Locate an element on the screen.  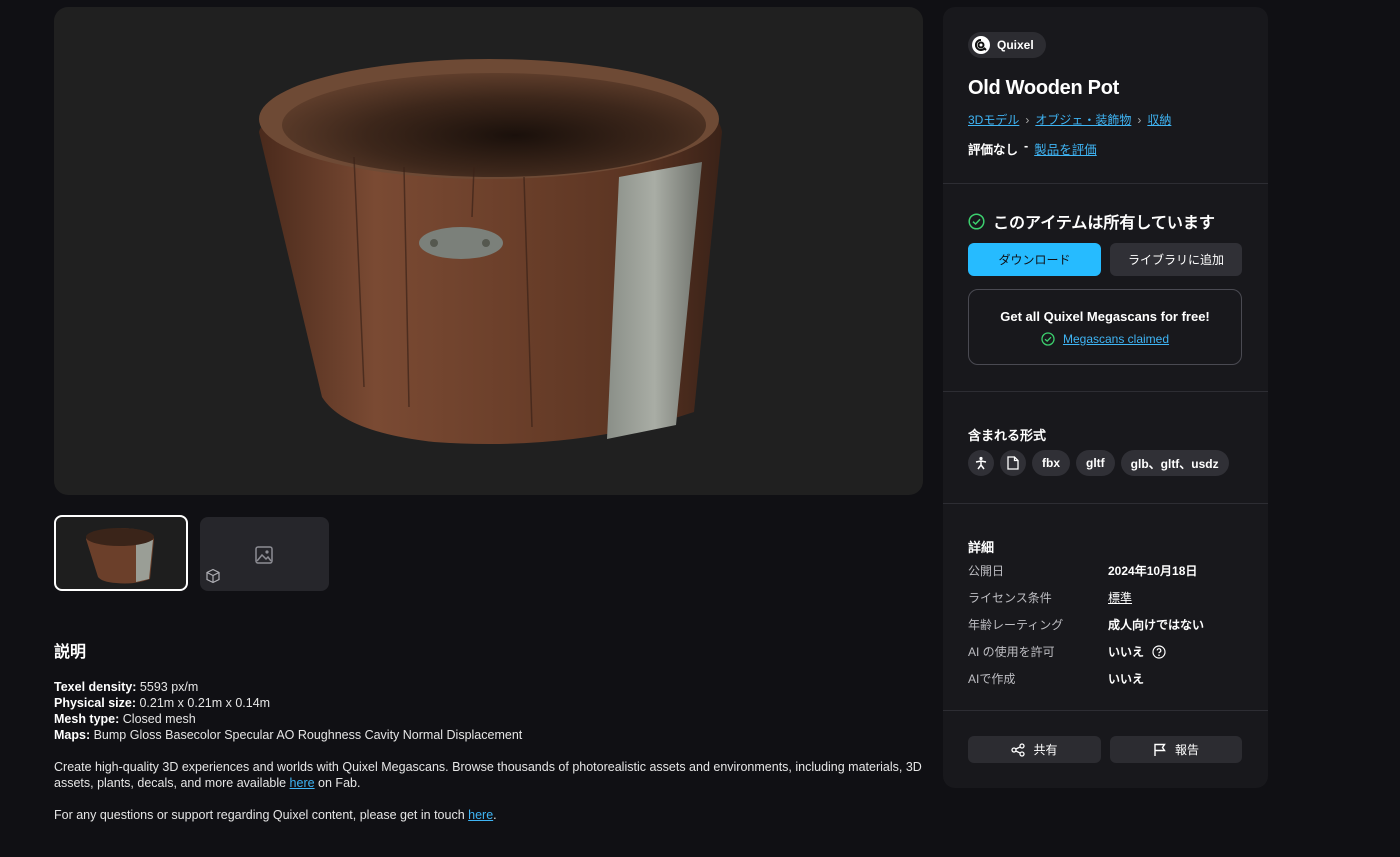
share-button: 共有 is located at coordinates (1034, 749).